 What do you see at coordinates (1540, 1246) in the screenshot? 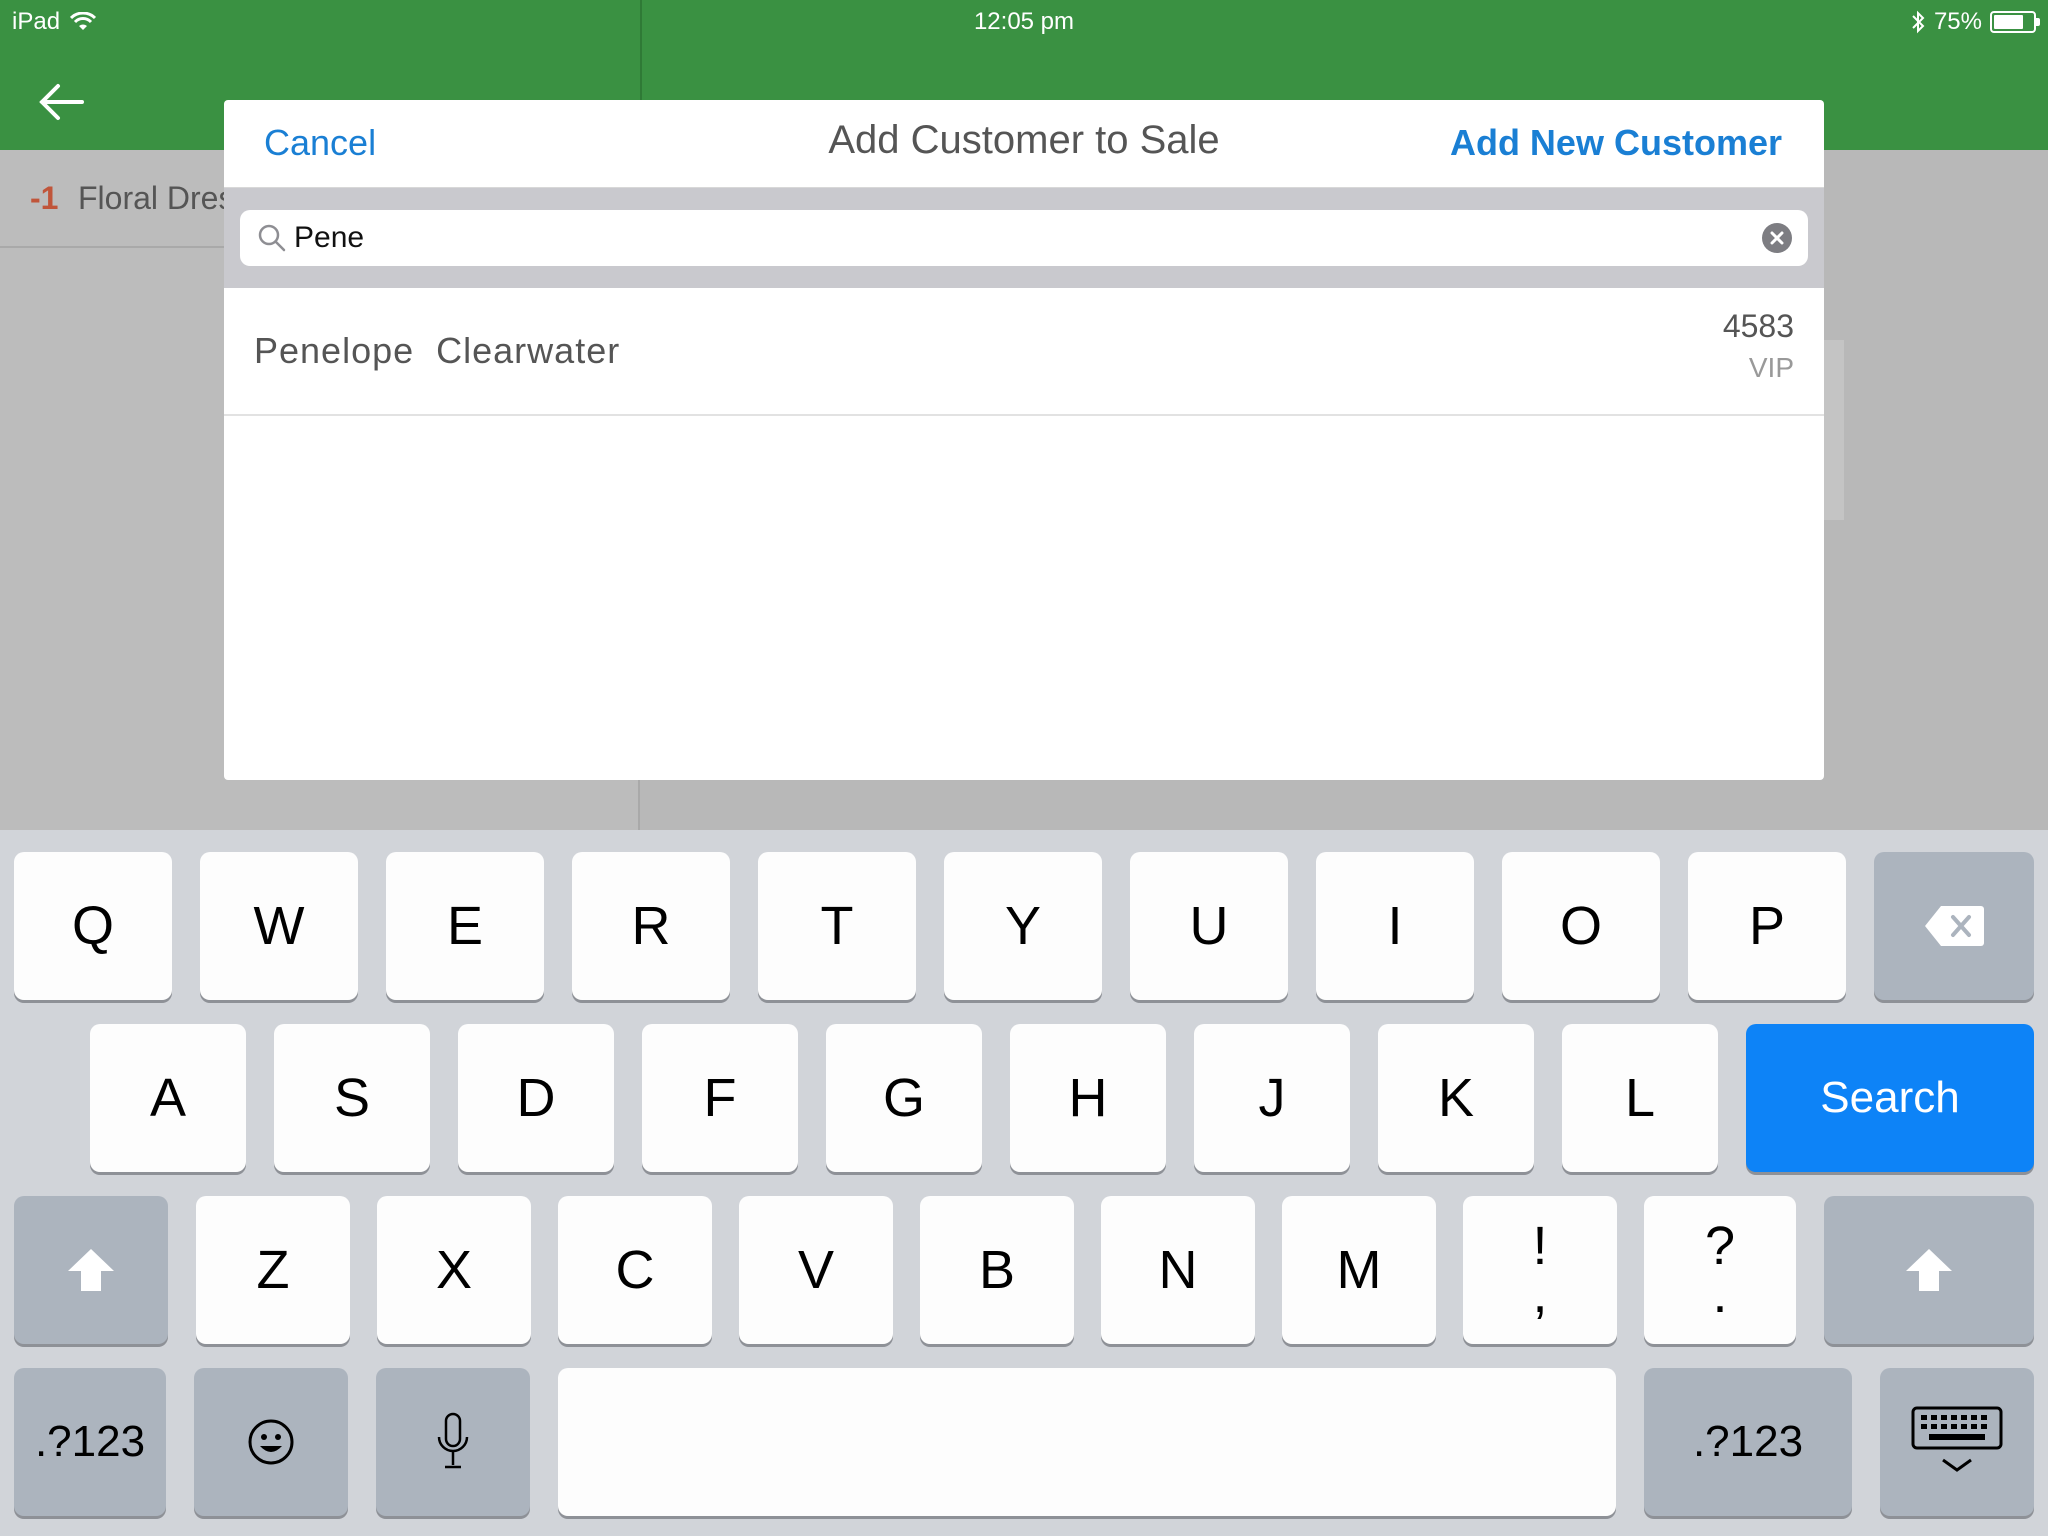
I see `key-exclaim-label: !` at bounding box center [1540, 1246].